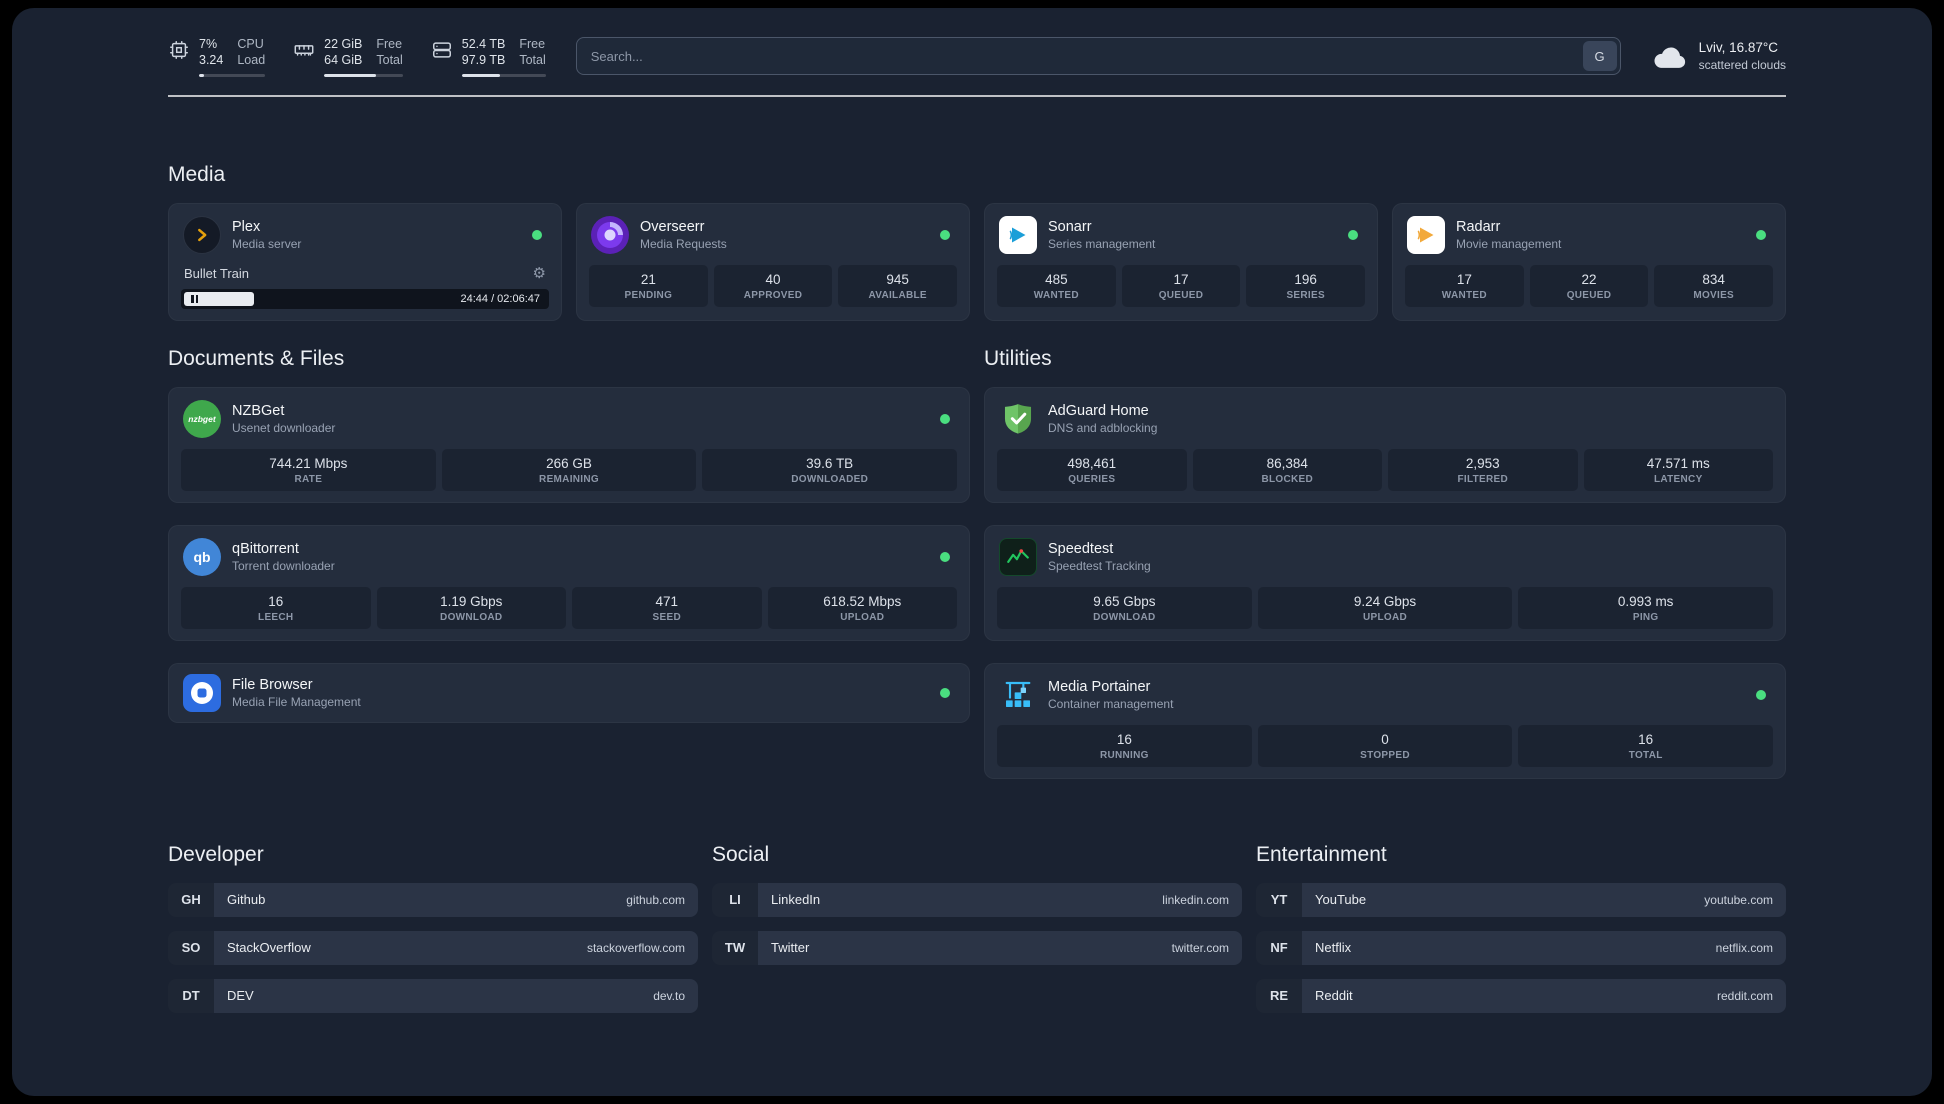 The image size is (1944, 1104). I want to click on cpu-resource-widget: 7% 3.24 CPU Load, so click(217, 56).